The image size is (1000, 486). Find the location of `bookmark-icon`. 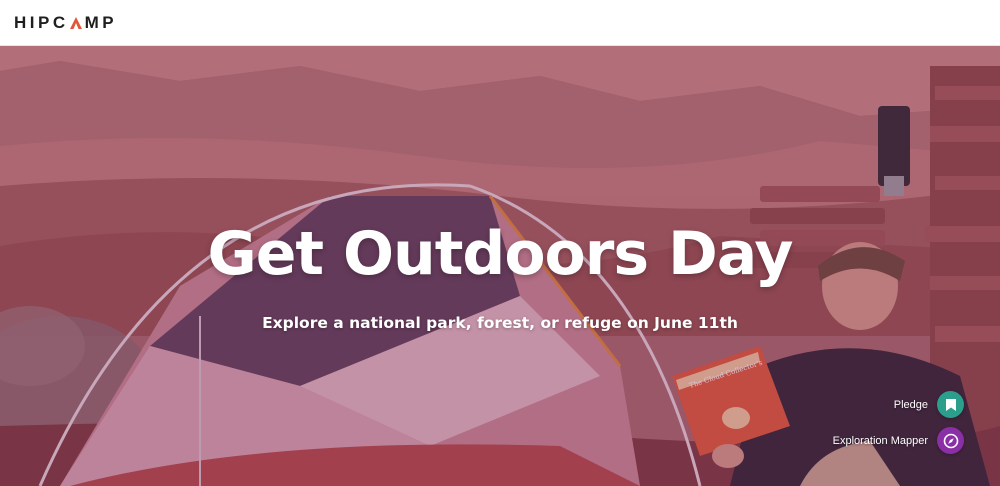

bookmark-icon is located at coordinates (950, 404).